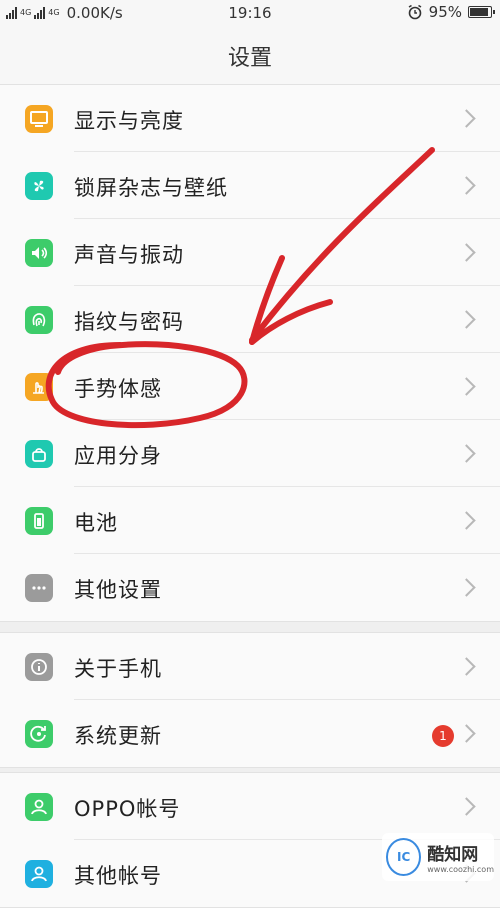 This screenshot has height=908, width=500. I want to click on update-count-badge: 1, so click(443, 736).